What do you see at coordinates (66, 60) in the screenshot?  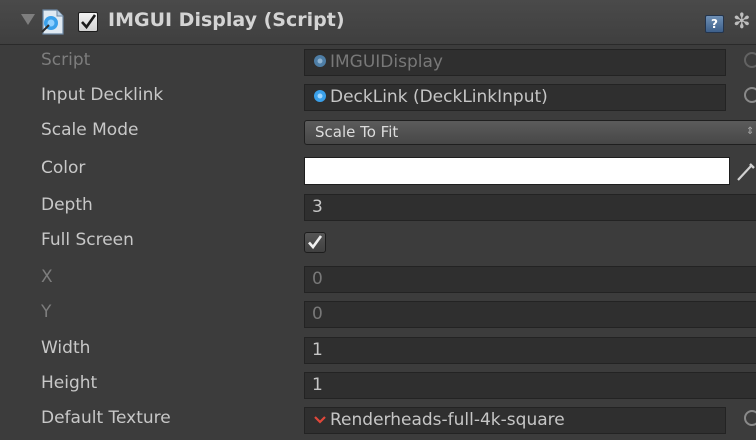 I see `script-label: Script` at bounding box center [66, 60].